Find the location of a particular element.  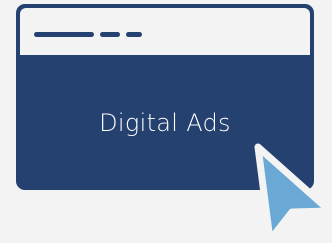

window-label: Digital Ads is located at coordinates (165, 122).